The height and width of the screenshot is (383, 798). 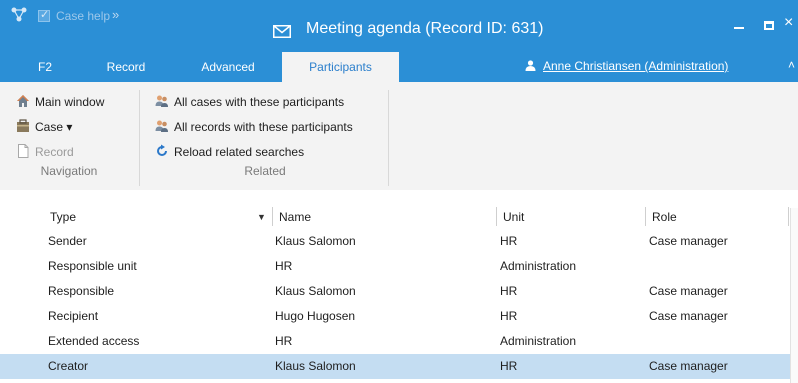 I want to click on main-window-button: Main window, so click(x=60, y=102).